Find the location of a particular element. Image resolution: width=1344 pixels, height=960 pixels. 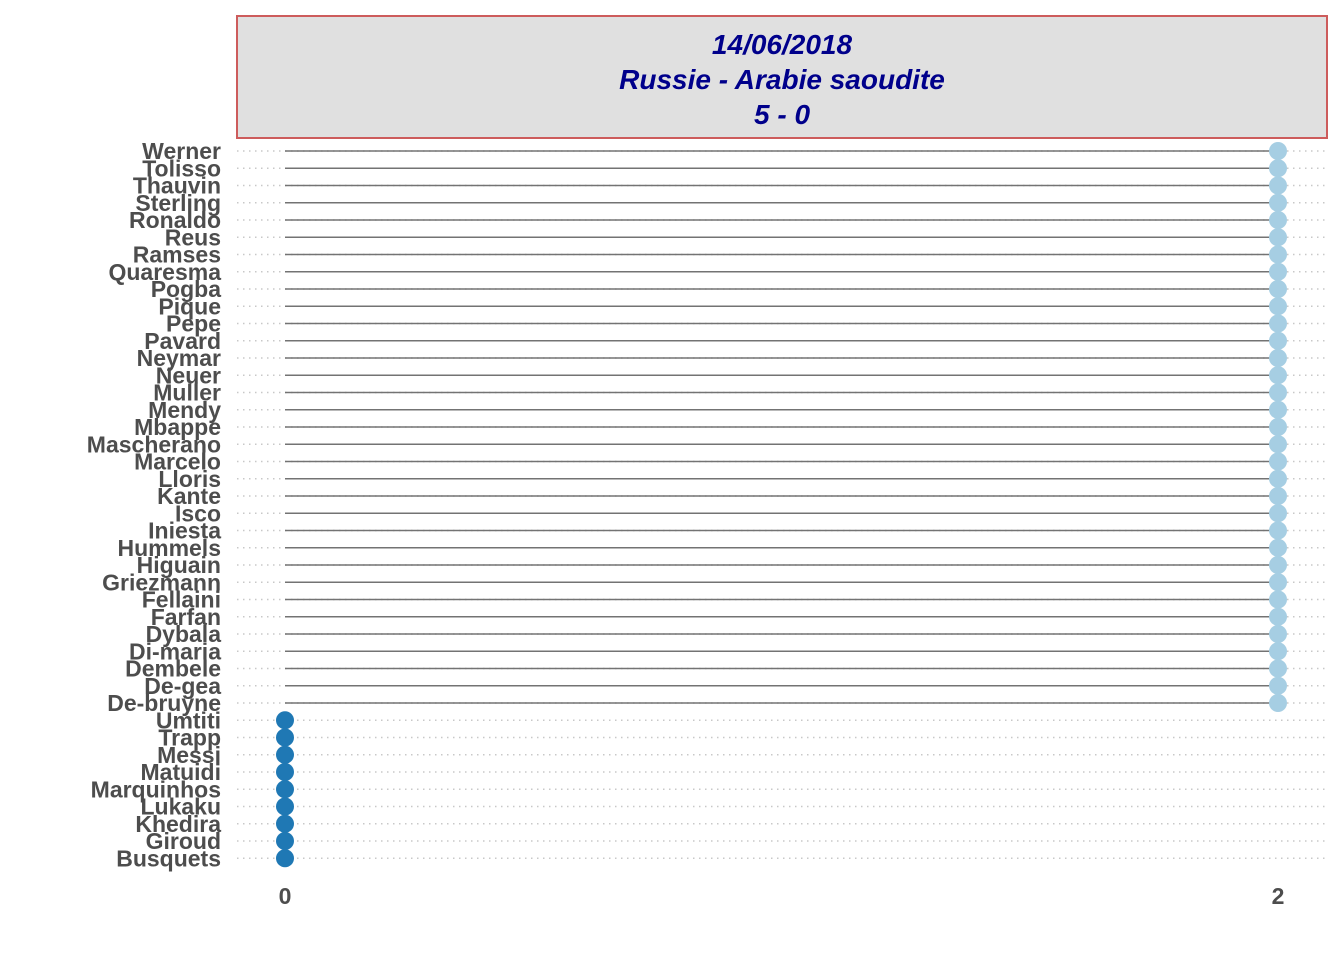

y-tick-label: Busquets is located at coordinates (168, 858).